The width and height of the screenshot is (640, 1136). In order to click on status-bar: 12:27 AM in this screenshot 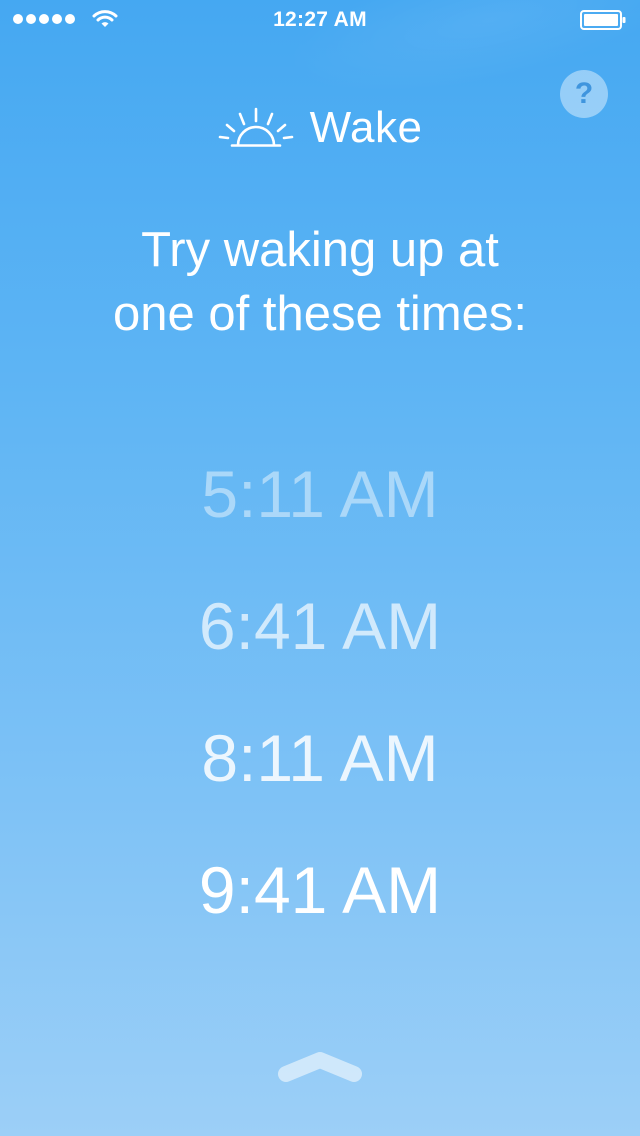, I will do `click(320, 20)`.